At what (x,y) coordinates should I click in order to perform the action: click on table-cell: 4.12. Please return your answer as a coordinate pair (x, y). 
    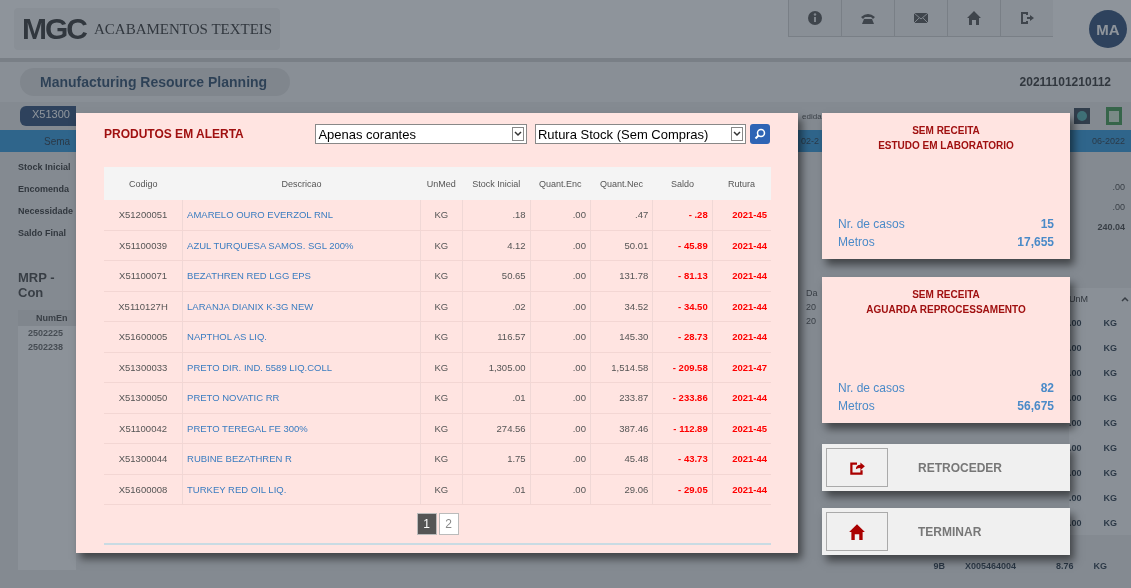
    Looking at the image, I should click on (496, 245).